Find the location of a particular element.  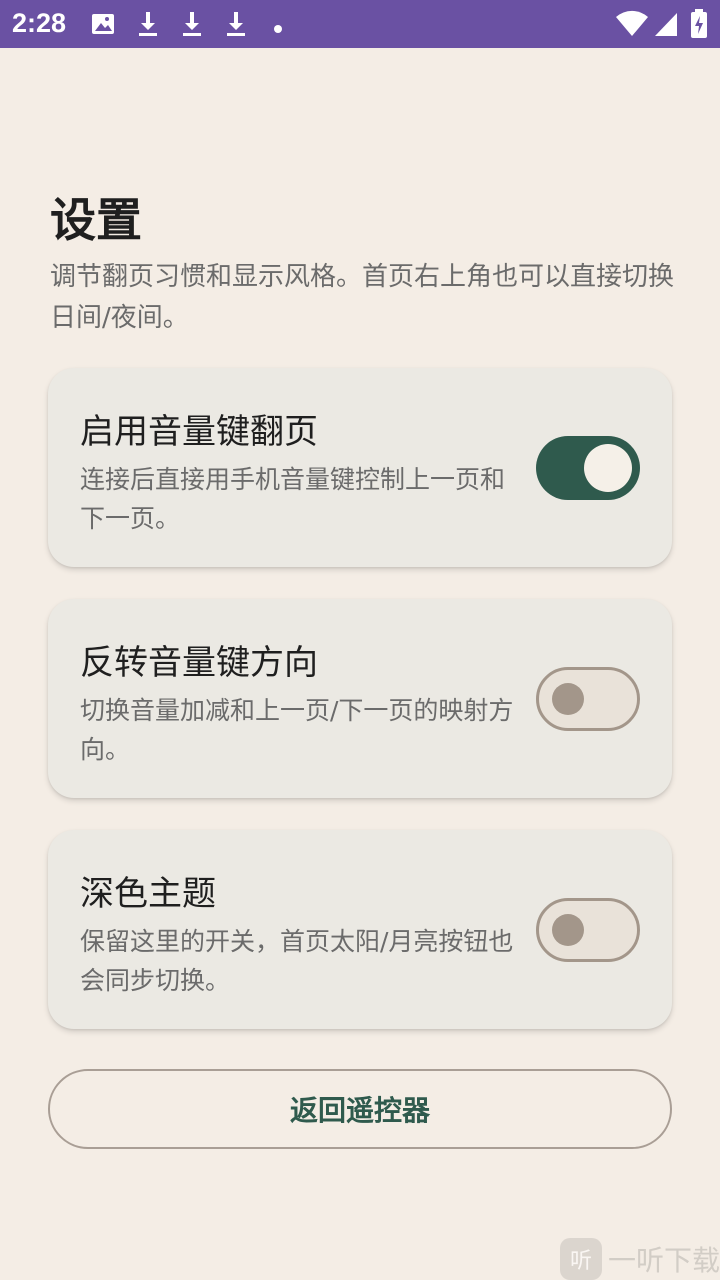

setting-title: 深色主题 is located at coordinates (148, 894).